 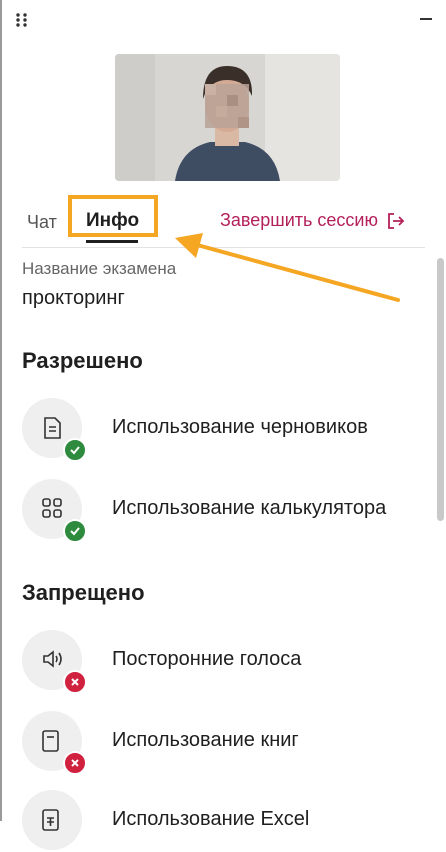 I want to click on scrollbar-thumb, so click(x=440, y=389).